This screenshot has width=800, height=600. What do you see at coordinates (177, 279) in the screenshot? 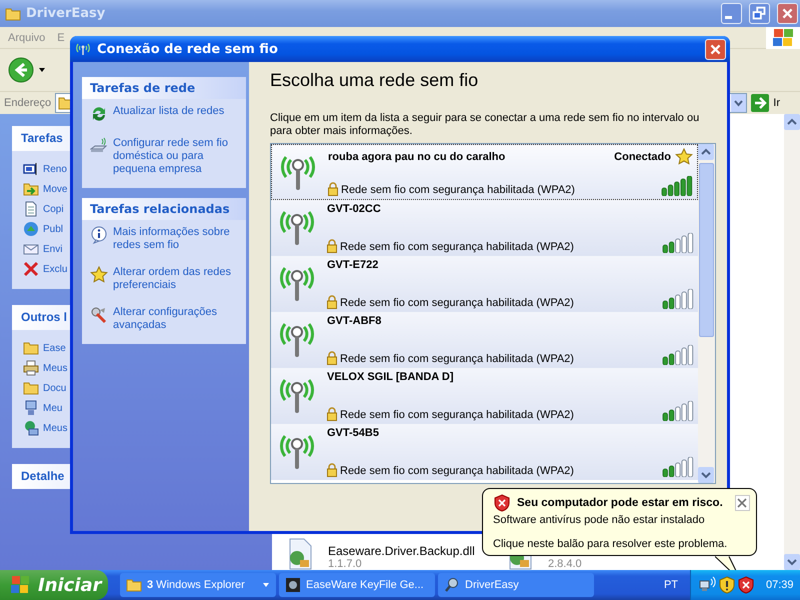
I see `task-link: Alterar ordem das redes preferenciais` at bounding box center [177, 279].